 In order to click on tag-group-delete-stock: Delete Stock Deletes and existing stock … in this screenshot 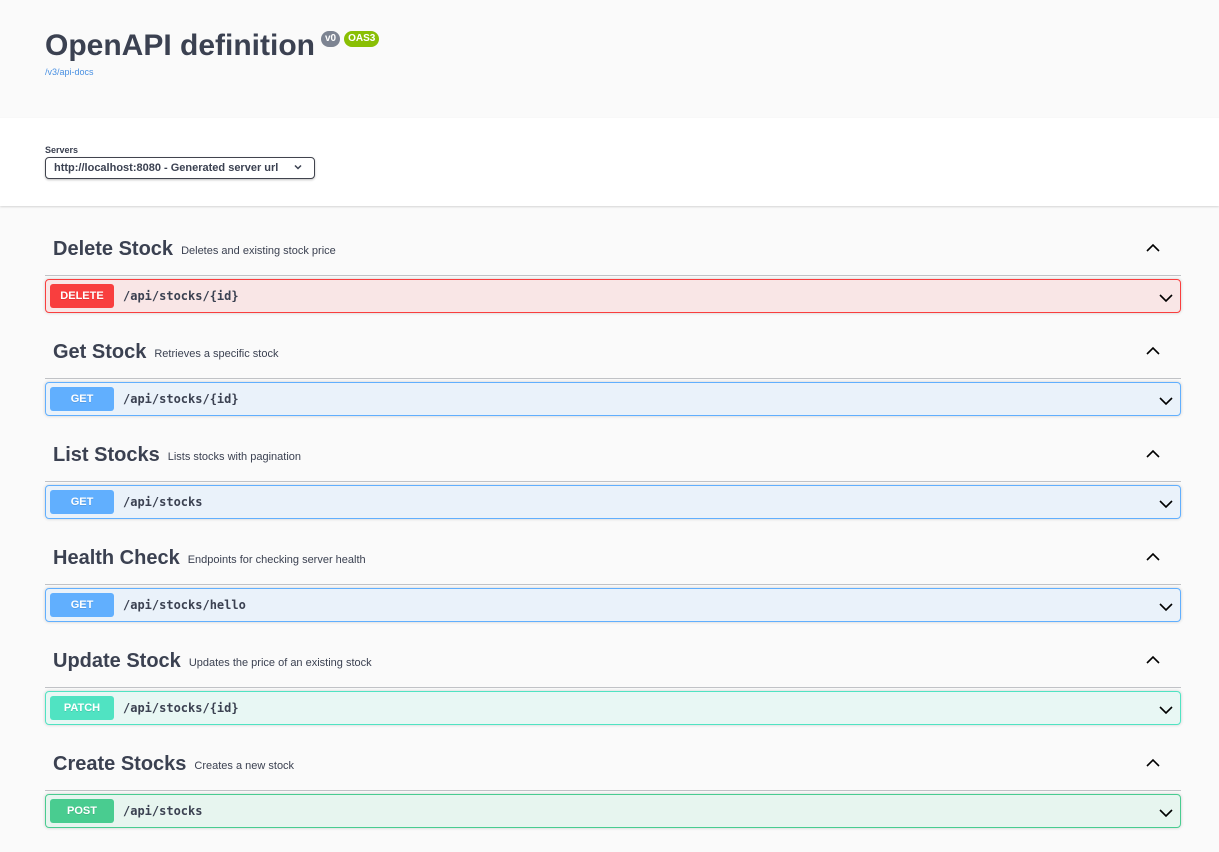, I will do `click(613, 268)`.